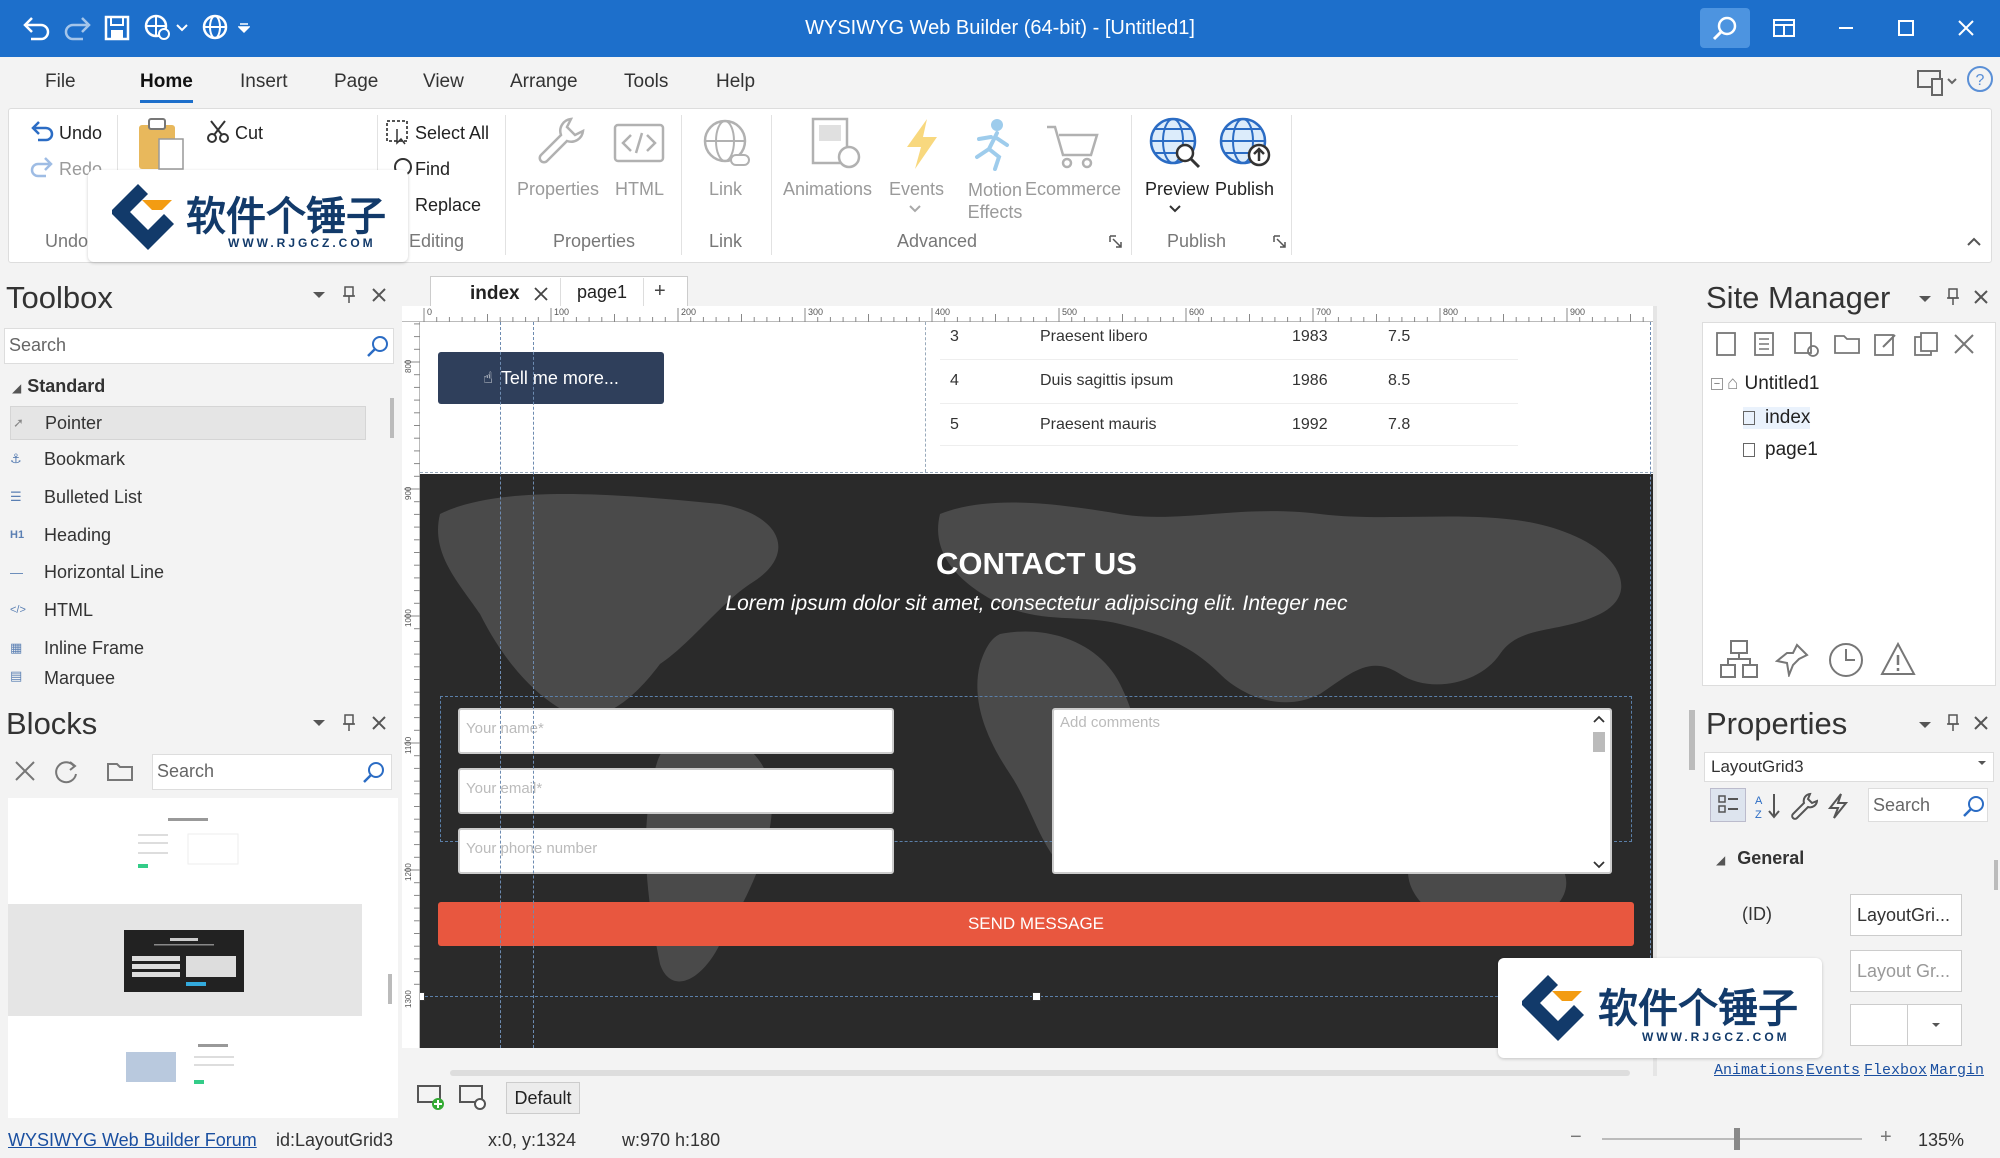 This screenshot has height=1158, width=2000. What do you see at coordinates (1833, 1070) in the screenshot?
I see `link-events: Events` at bounding box center [1833, 1070].